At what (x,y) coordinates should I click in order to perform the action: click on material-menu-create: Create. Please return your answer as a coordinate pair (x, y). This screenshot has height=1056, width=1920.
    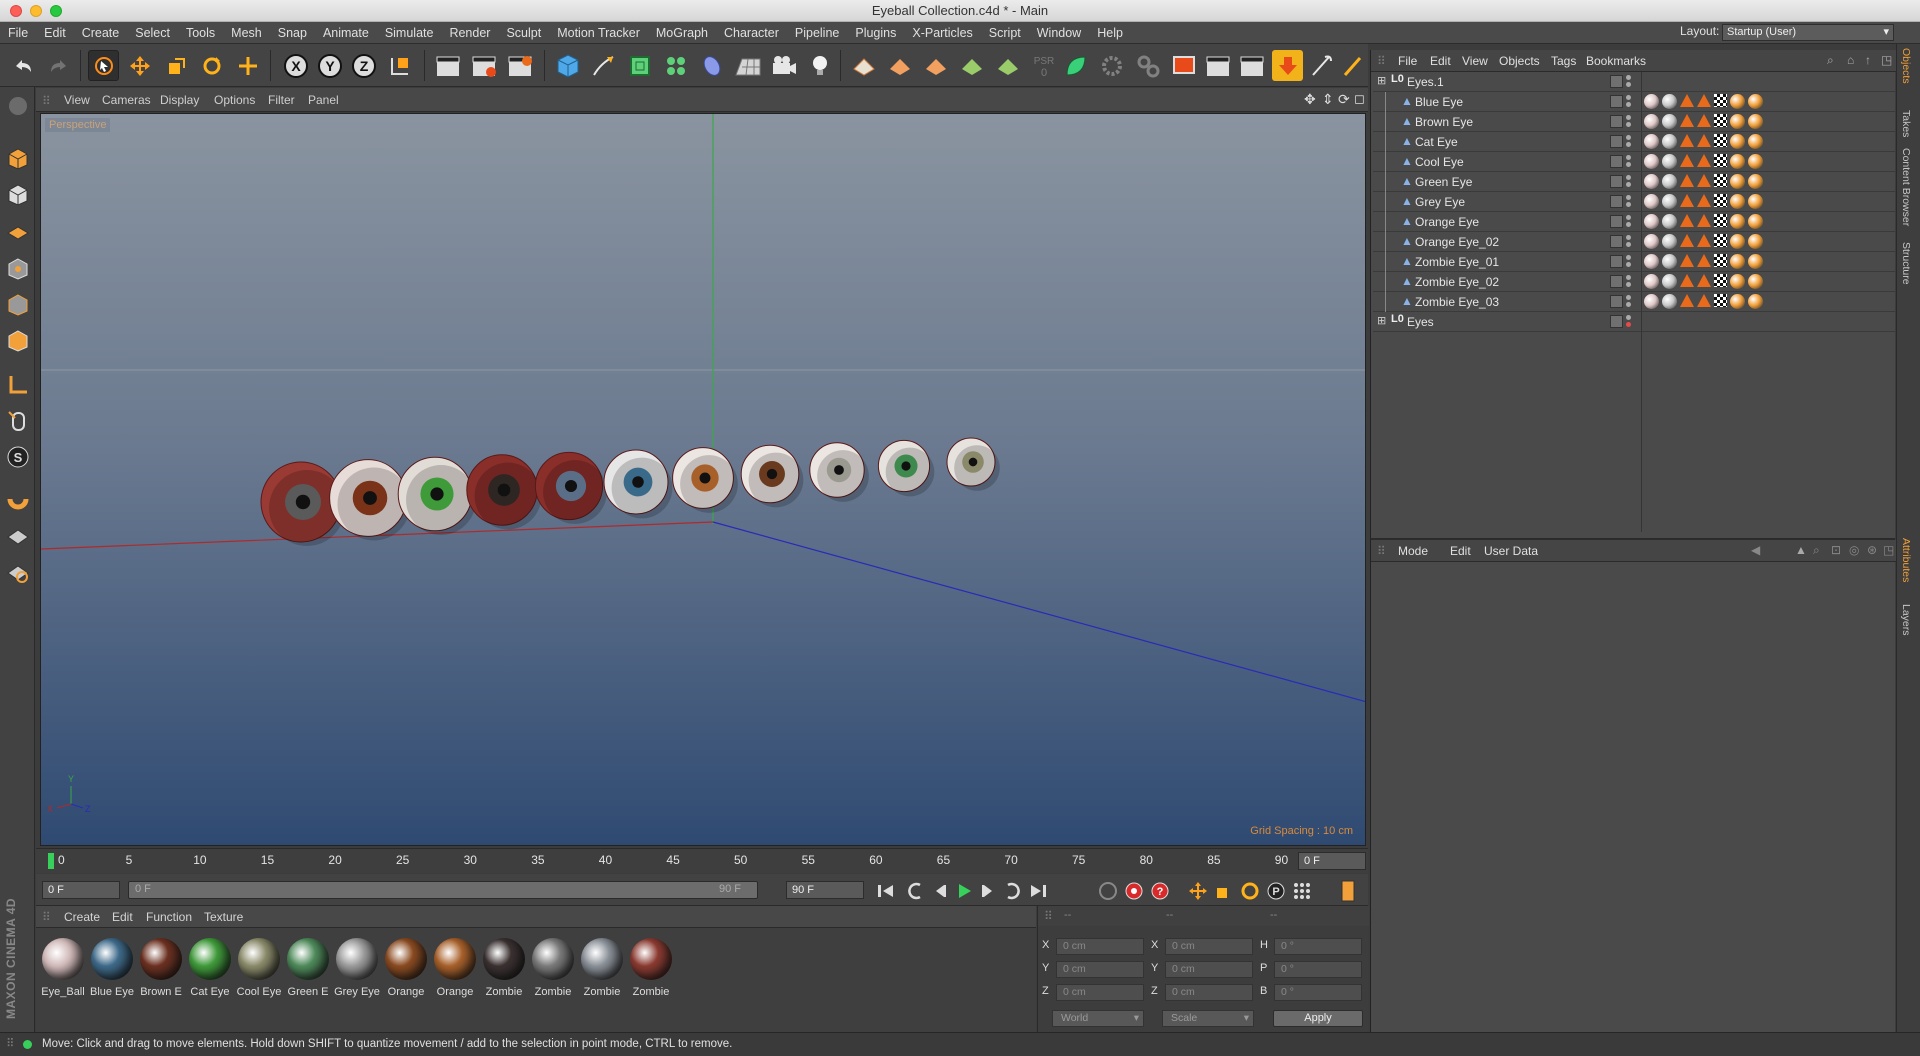
    Looking at the image, I should click on (82, 917).